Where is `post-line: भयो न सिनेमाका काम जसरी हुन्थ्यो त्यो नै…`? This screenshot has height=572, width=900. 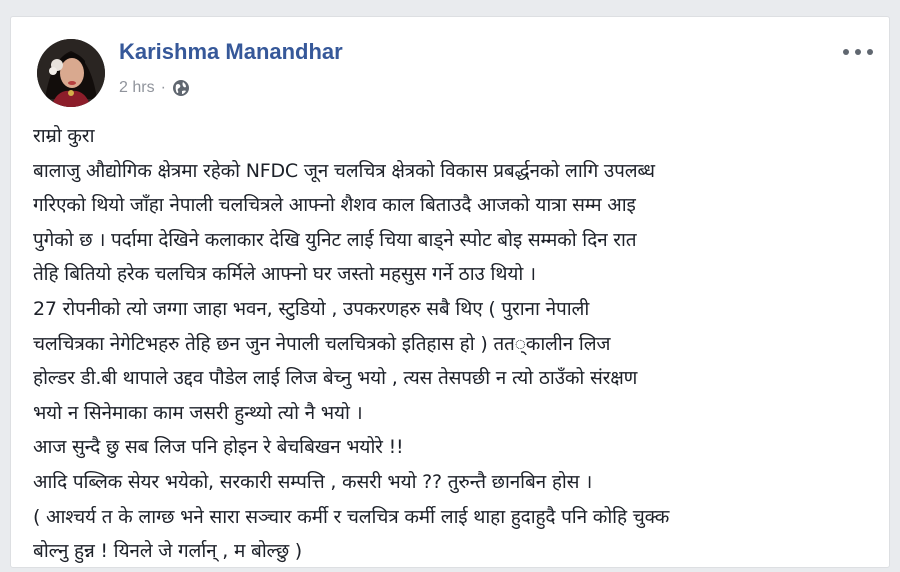
post-line: भयो न सिनेमाका काम जसरी हुन्थ्यो त्यो नै… is located at coordinates (198, 412).